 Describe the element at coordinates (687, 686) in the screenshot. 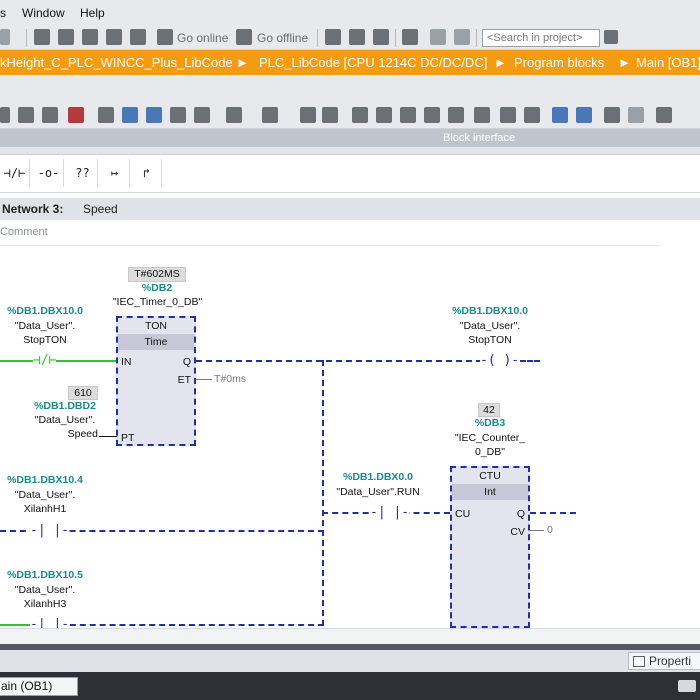

I see `tray-icon` at that location.